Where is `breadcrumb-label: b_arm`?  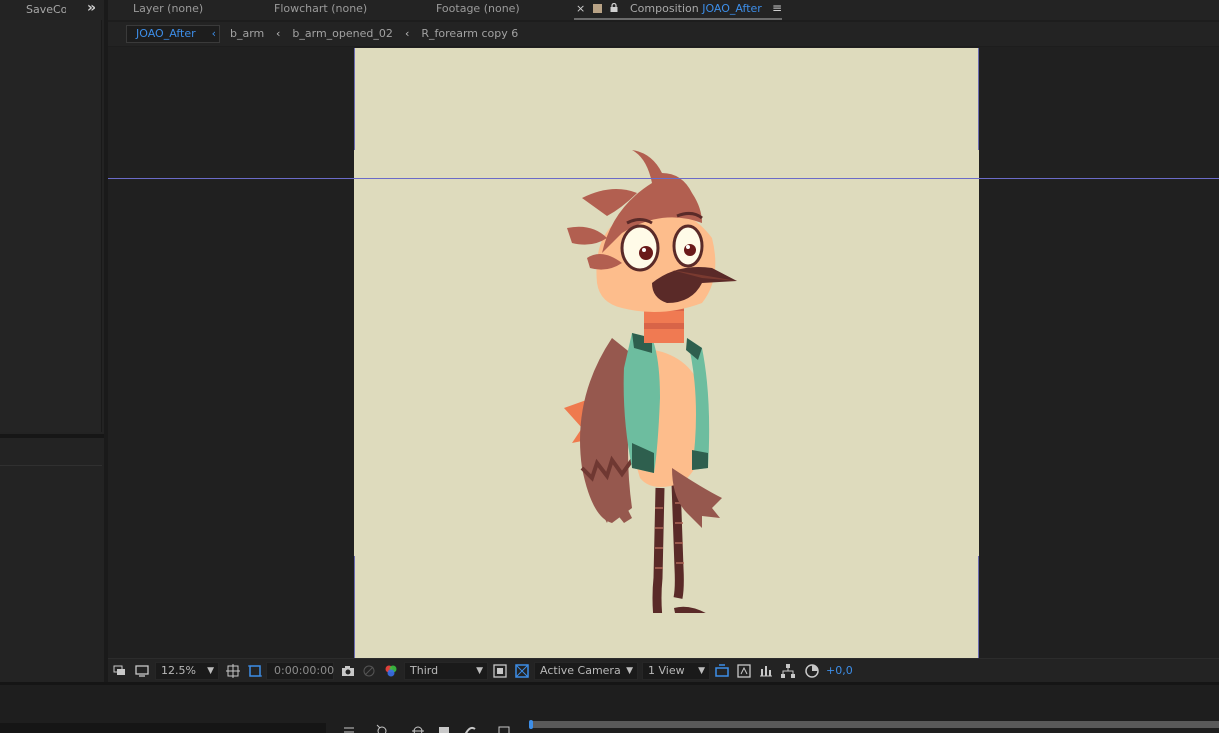
breadcrumb-label: b_arm is located at coordinates (247, 33).